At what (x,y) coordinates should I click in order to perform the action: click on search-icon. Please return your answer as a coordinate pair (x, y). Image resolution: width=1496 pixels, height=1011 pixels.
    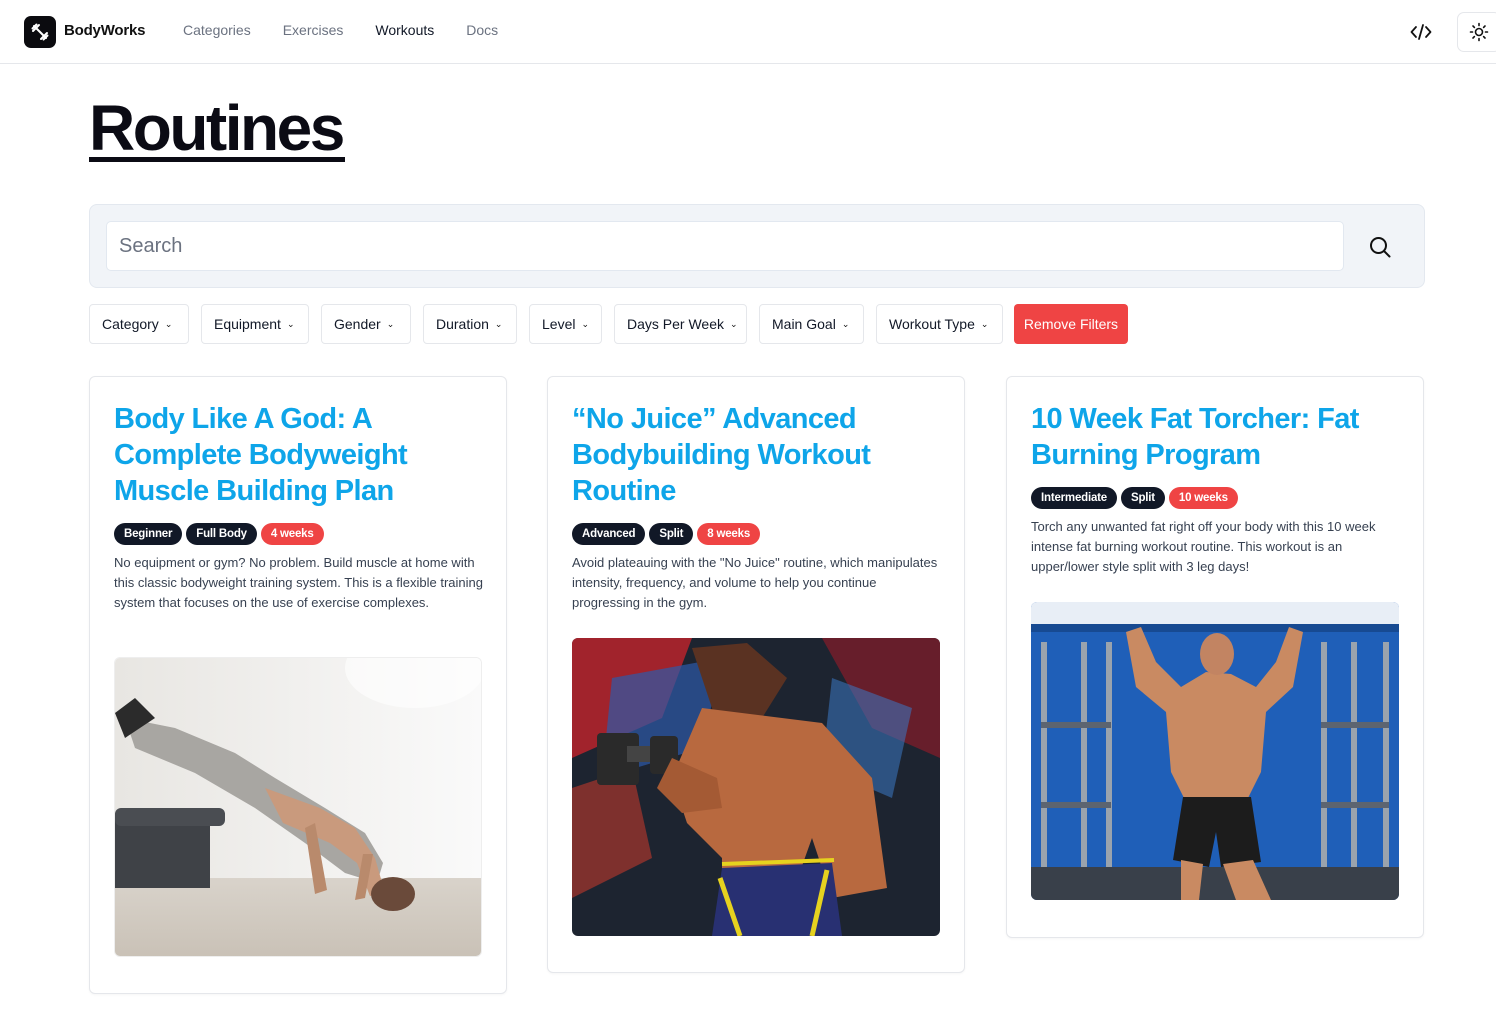
    Looking at the image, I should click on (1380, 247).